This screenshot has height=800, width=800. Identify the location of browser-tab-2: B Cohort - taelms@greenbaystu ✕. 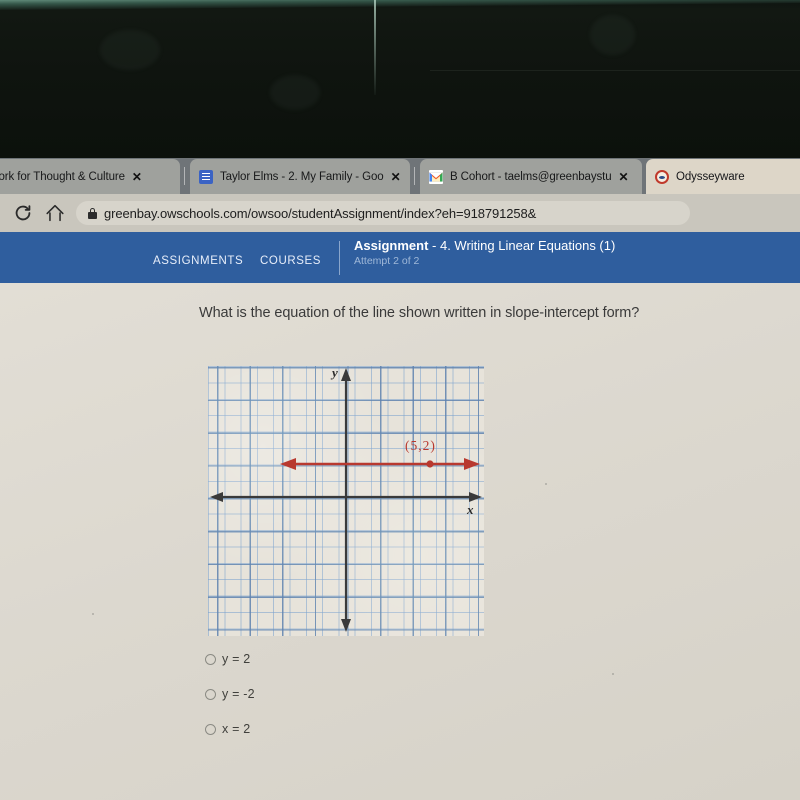
(531, 176).